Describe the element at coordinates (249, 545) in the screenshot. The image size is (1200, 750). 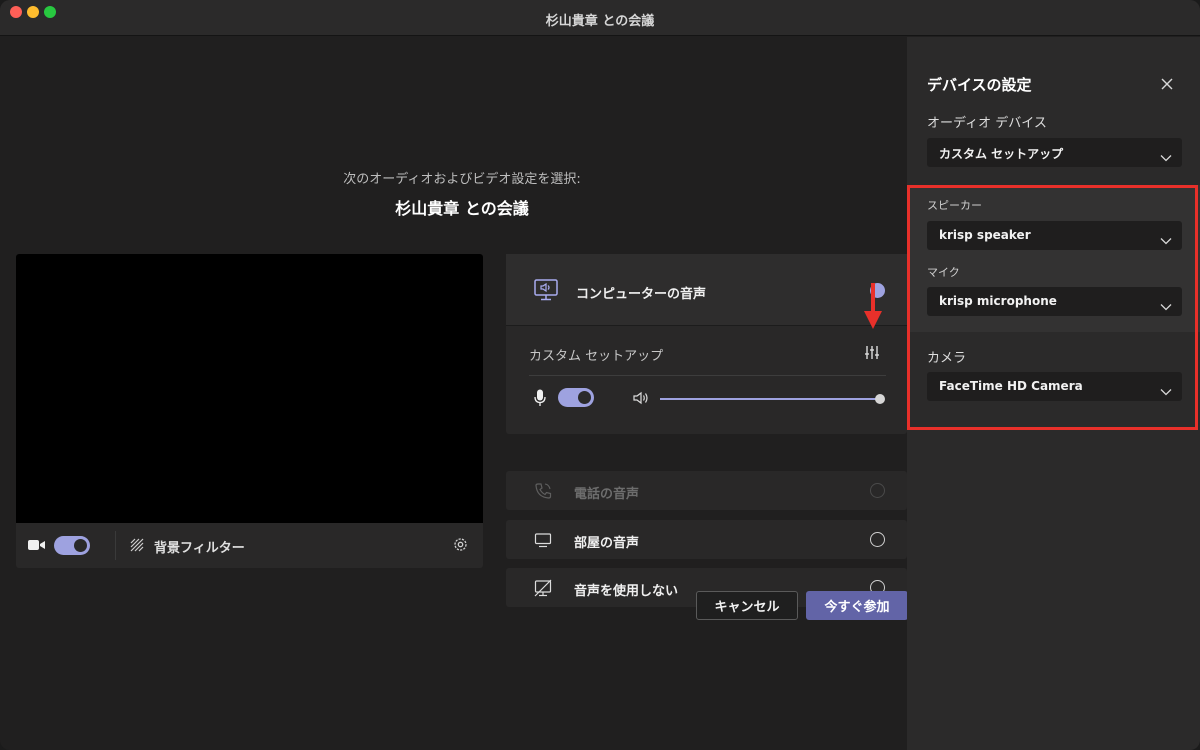
I see `video-controls: 背景フィルター` at that location.